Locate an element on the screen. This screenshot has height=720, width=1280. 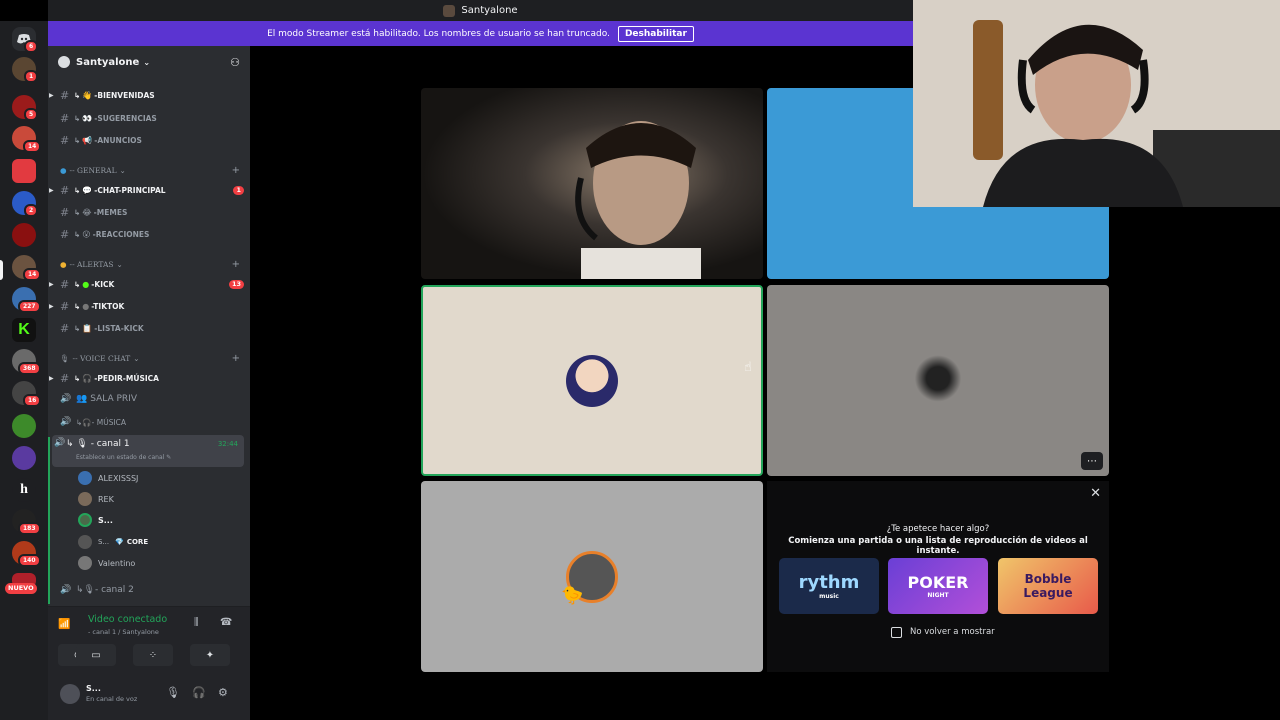
server-icon: 227 is located at coordinates (26, 300).